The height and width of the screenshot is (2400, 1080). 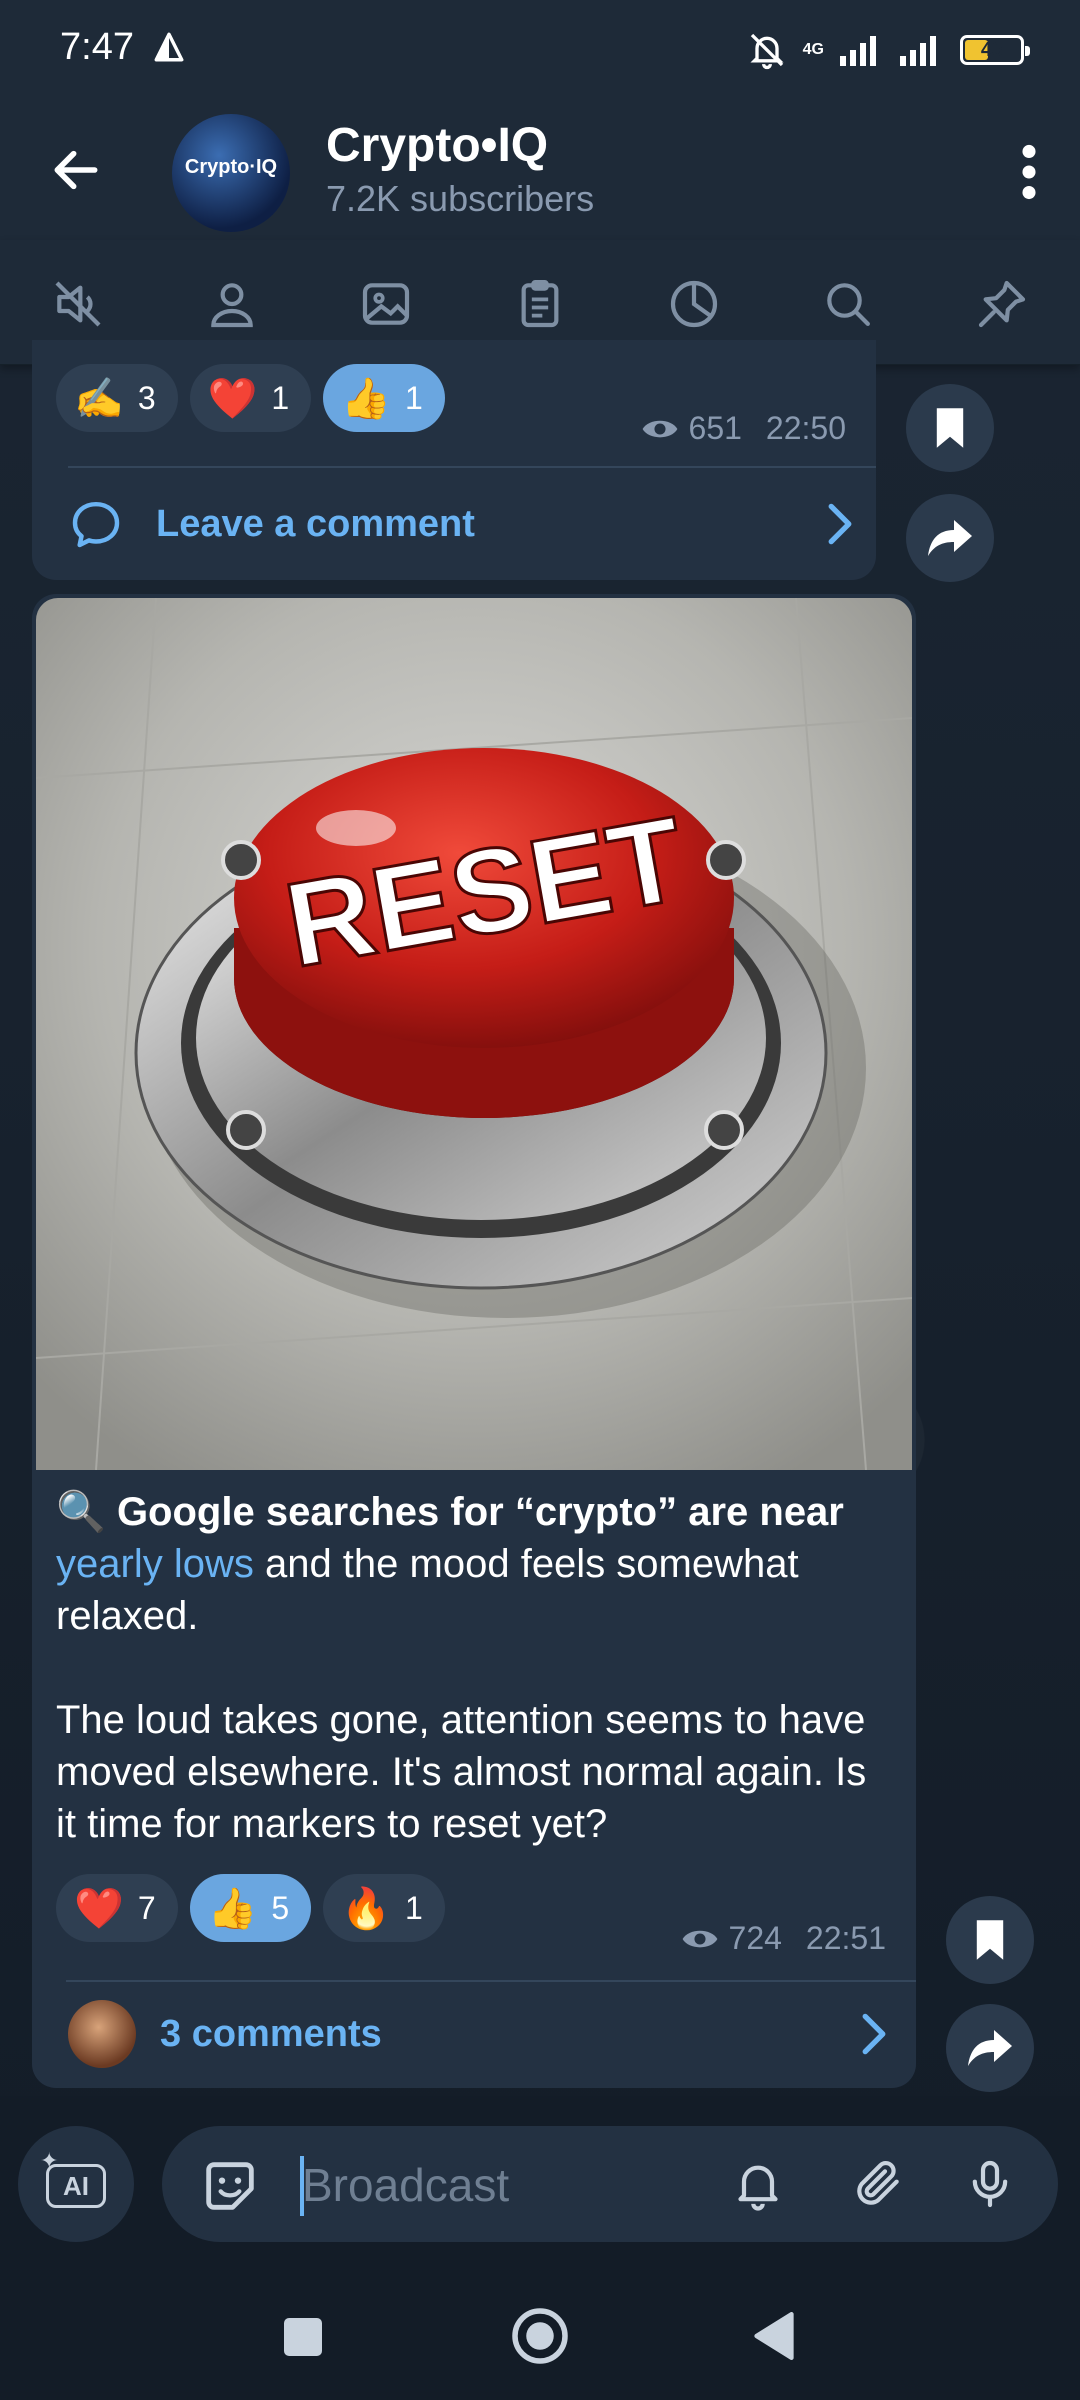 I want to click on recents-button, so click(x=303, y=2337).